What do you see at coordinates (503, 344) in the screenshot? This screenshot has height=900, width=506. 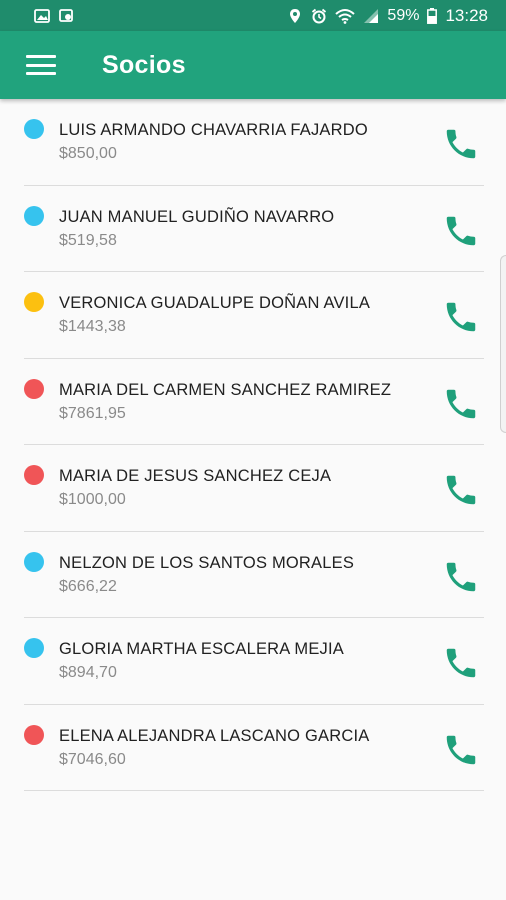 I see `side-edge-handle` at bounding box center [503, 344].